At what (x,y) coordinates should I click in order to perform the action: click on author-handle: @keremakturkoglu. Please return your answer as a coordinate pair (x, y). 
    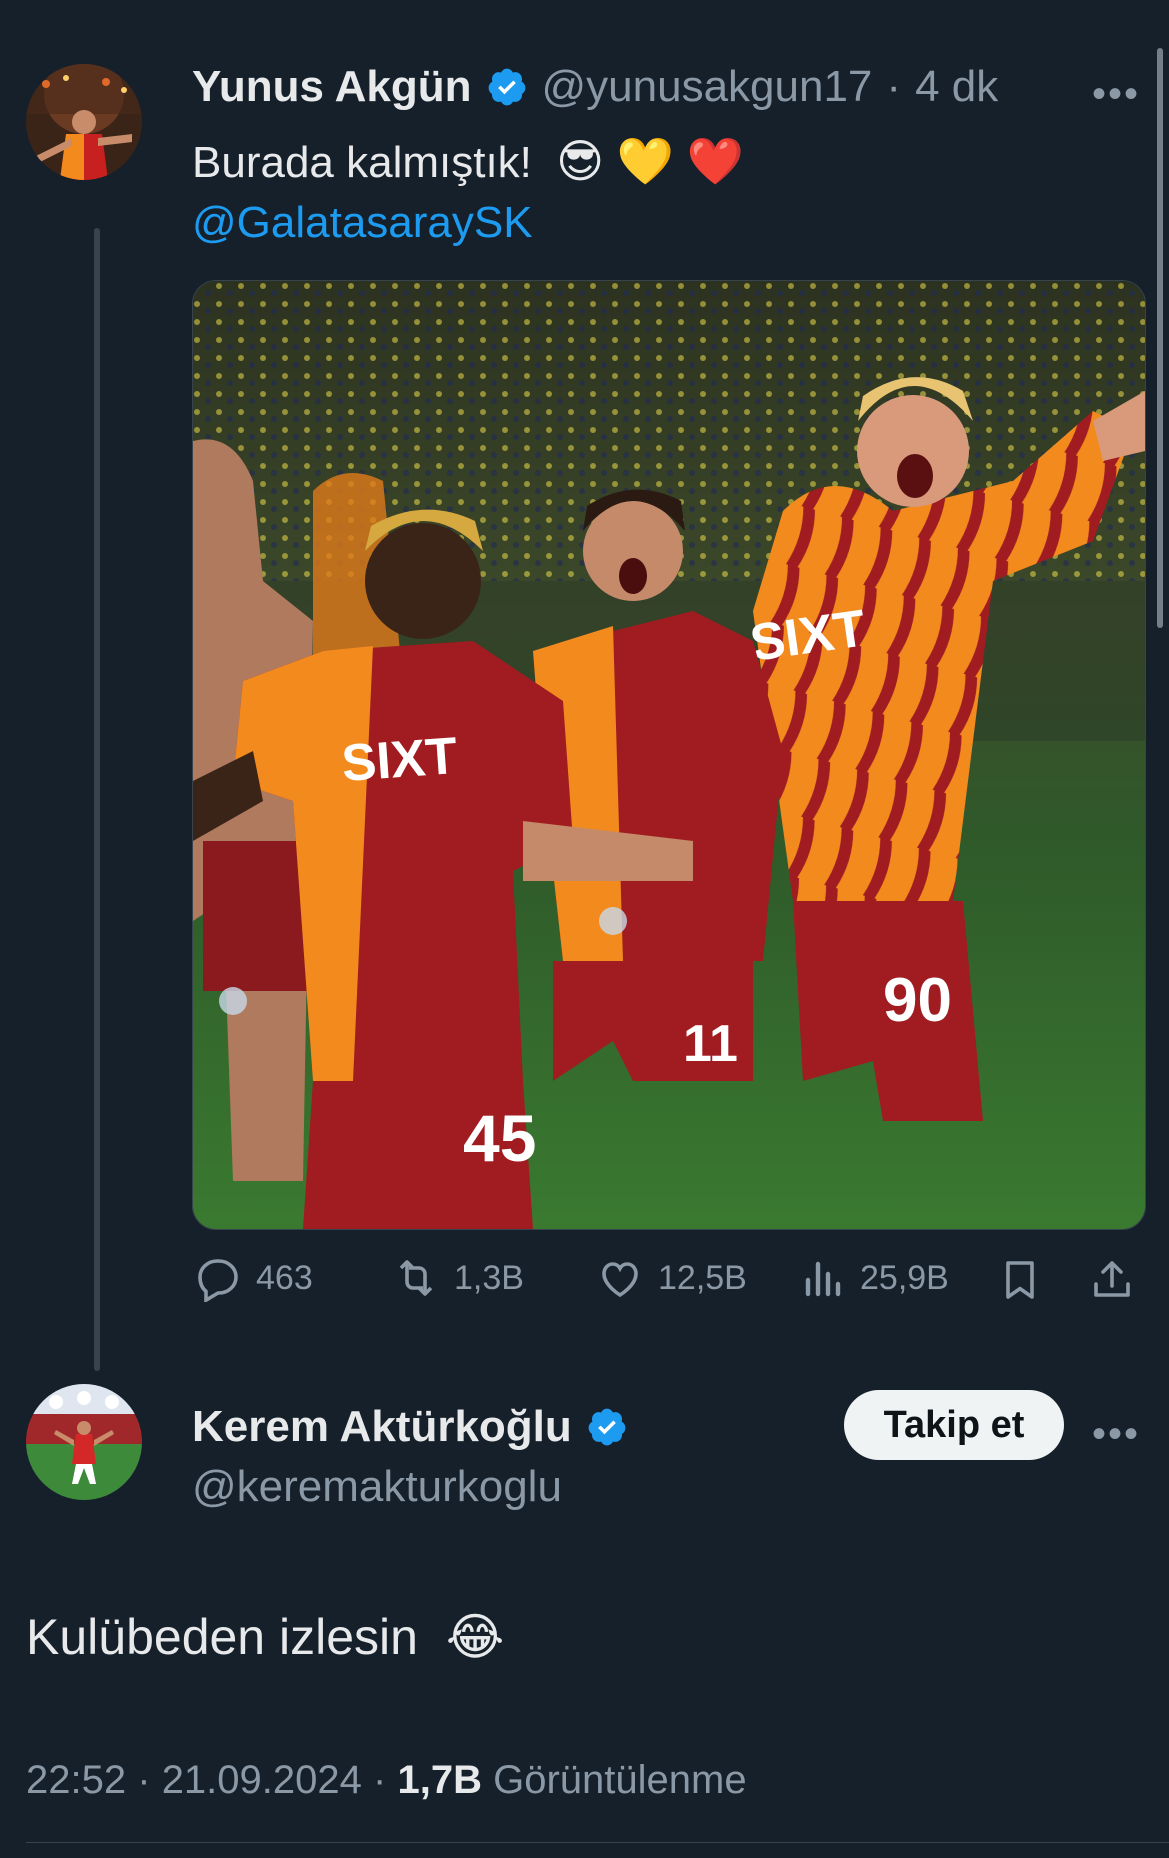
    Looking at the image, I should click on (377, 1487).